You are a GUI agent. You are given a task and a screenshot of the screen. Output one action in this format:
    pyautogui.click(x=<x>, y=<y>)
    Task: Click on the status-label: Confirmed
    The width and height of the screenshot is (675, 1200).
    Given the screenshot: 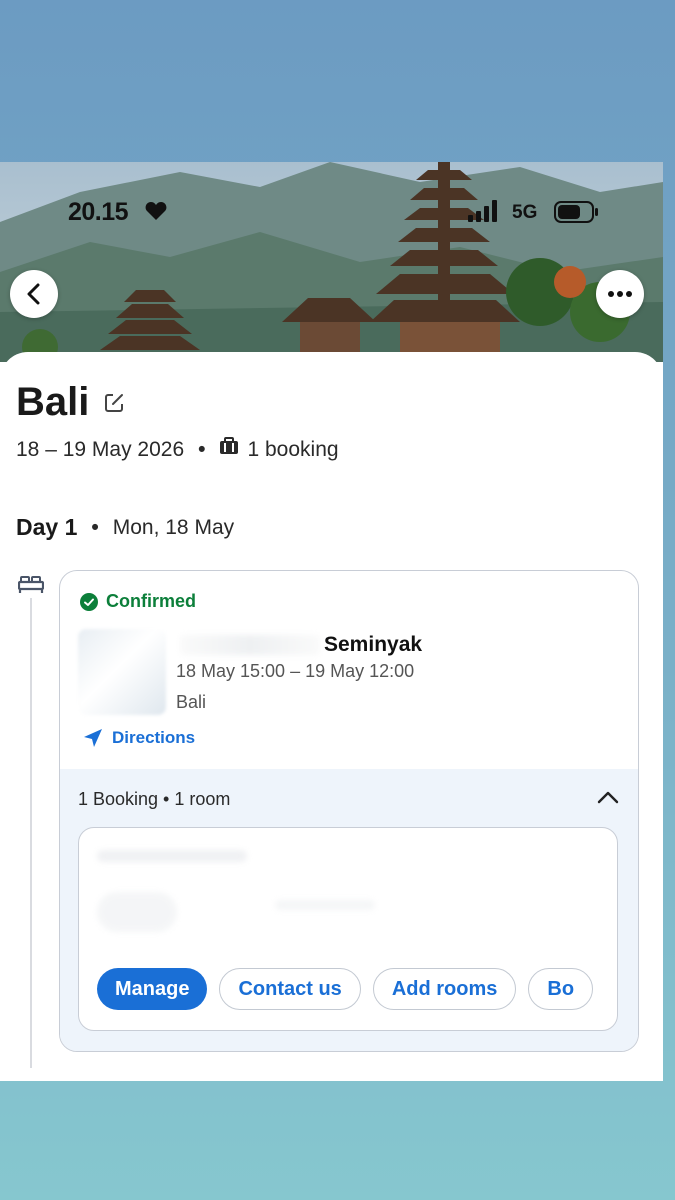 What is the action you would take?
    pyautogui.click(x=151, y=601)
    